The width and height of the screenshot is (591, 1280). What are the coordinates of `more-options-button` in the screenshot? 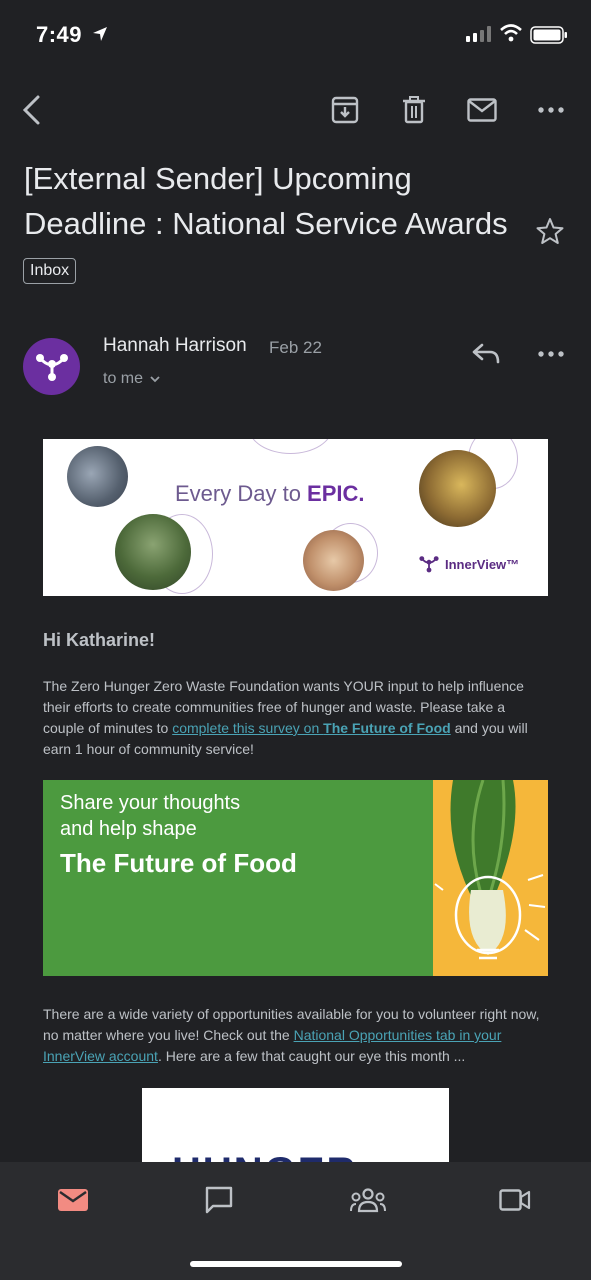 It's located at (551, 110).